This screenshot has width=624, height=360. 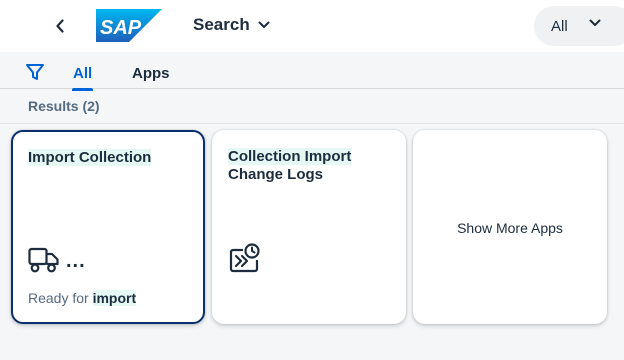 I want to click on tile-footer-highlight: import, so click(x=114, y=298).